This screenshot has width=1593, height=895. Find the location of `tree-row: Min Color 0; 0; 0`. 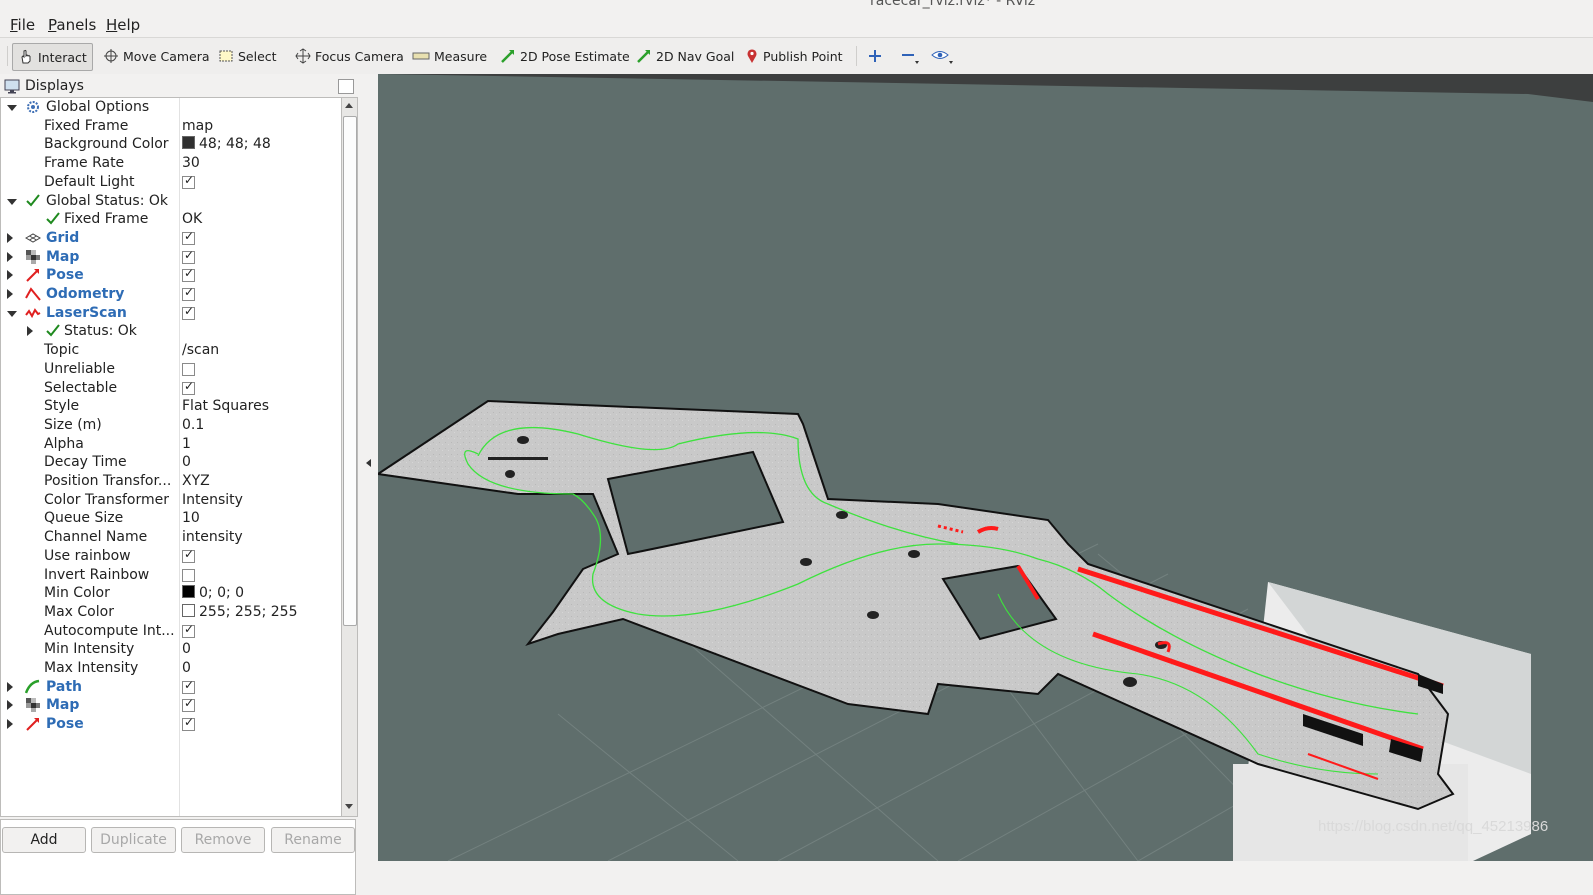

tree-row: Min Color 0; 0; 0 is located at coordinates (171, 593).